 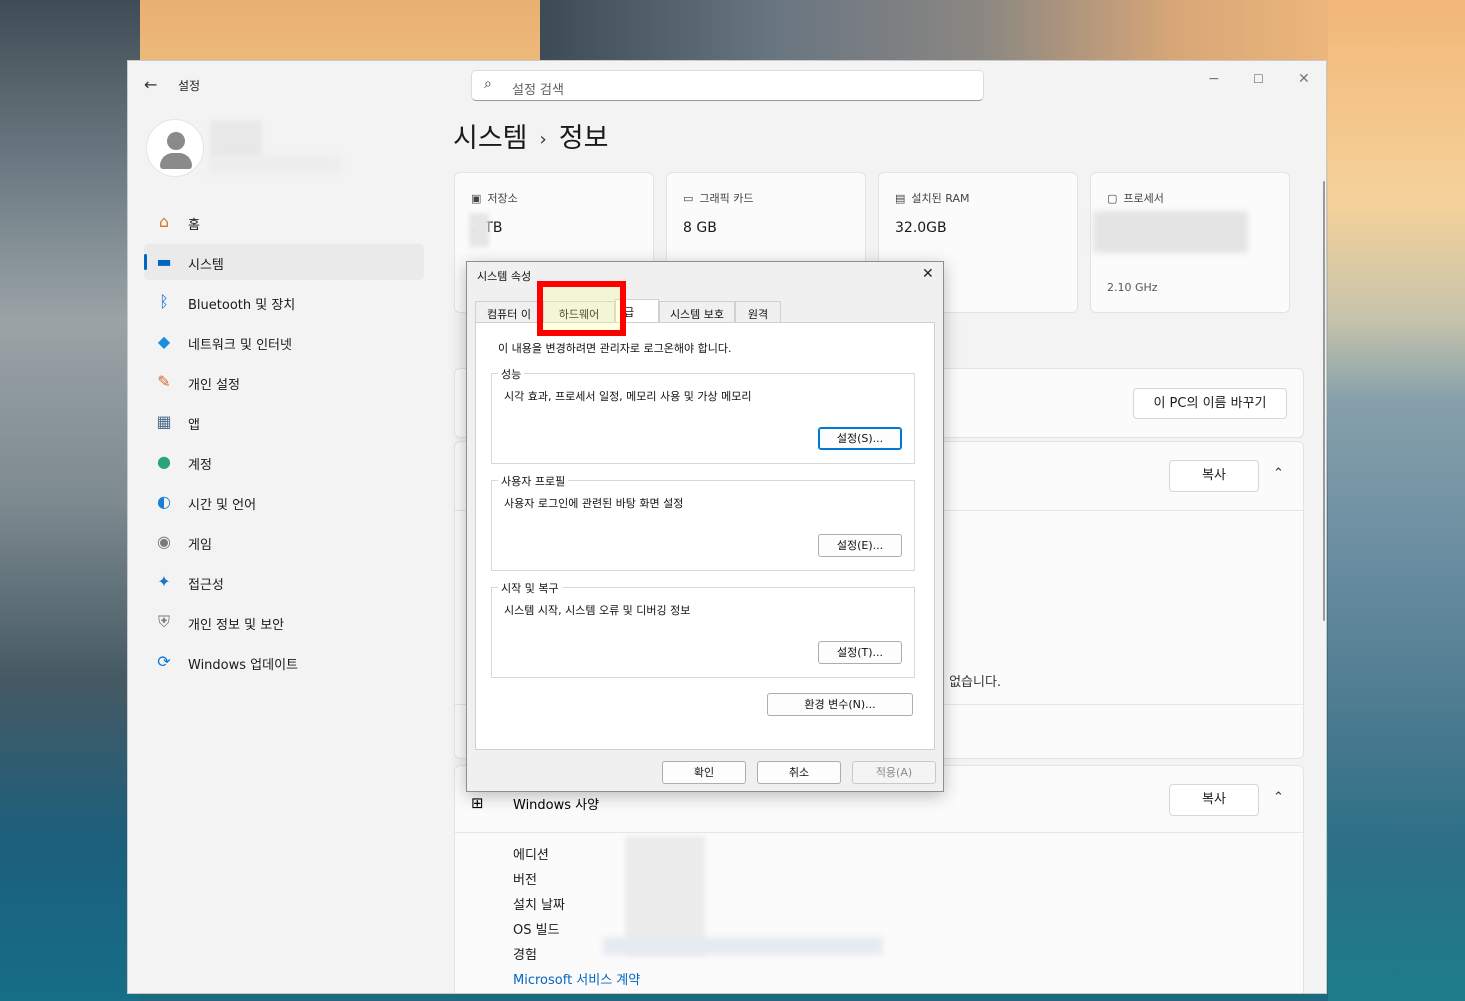 I want to click on sidebar-item-label: 계정, so click(x=200, y=465).